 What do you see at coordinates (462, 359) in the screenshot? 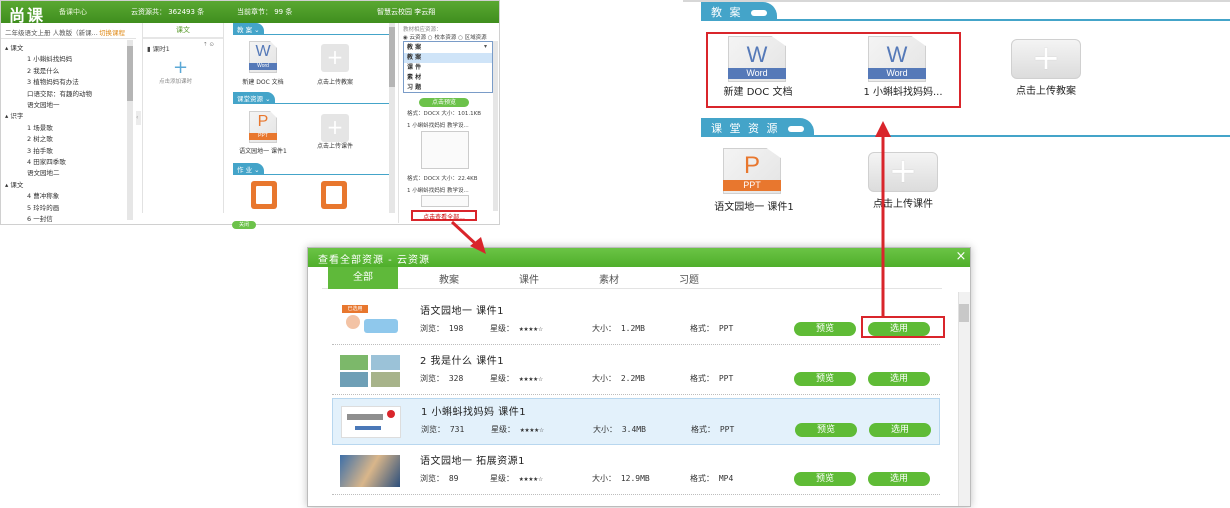
I see `resource-title: 2 我是什么 课件1` at bounding box center [462, 359].